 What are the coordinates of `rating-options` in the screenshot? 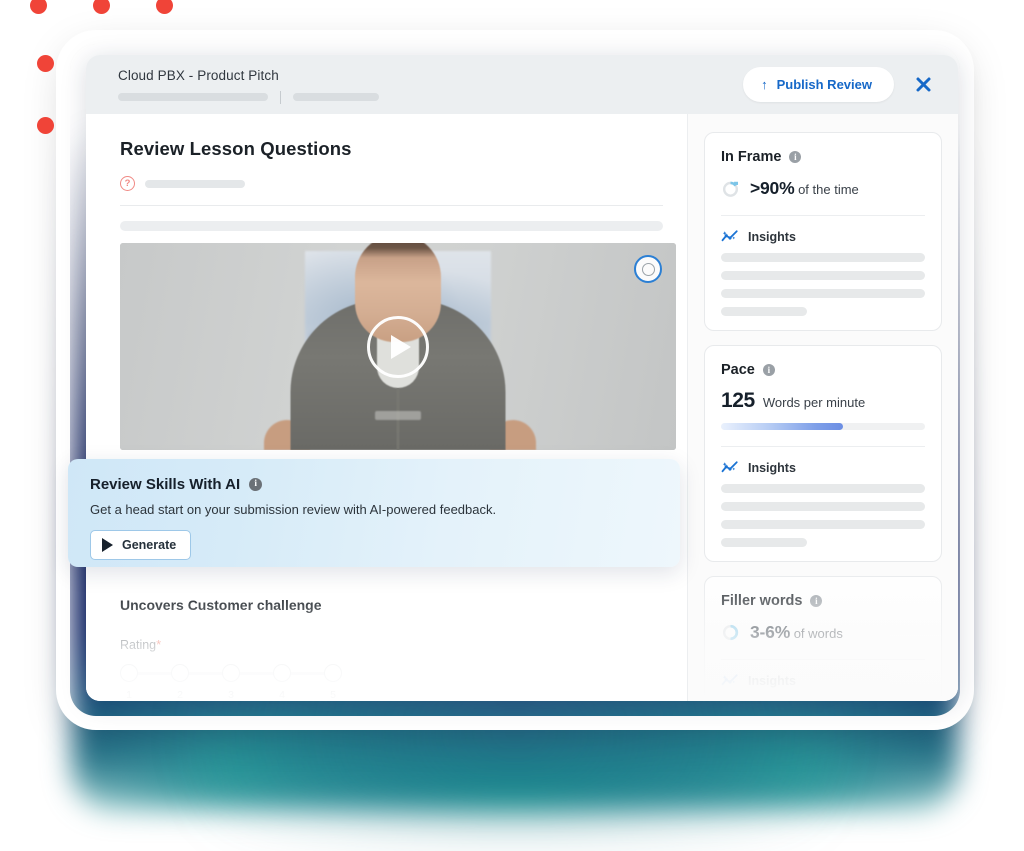 It's located at (231, 673).